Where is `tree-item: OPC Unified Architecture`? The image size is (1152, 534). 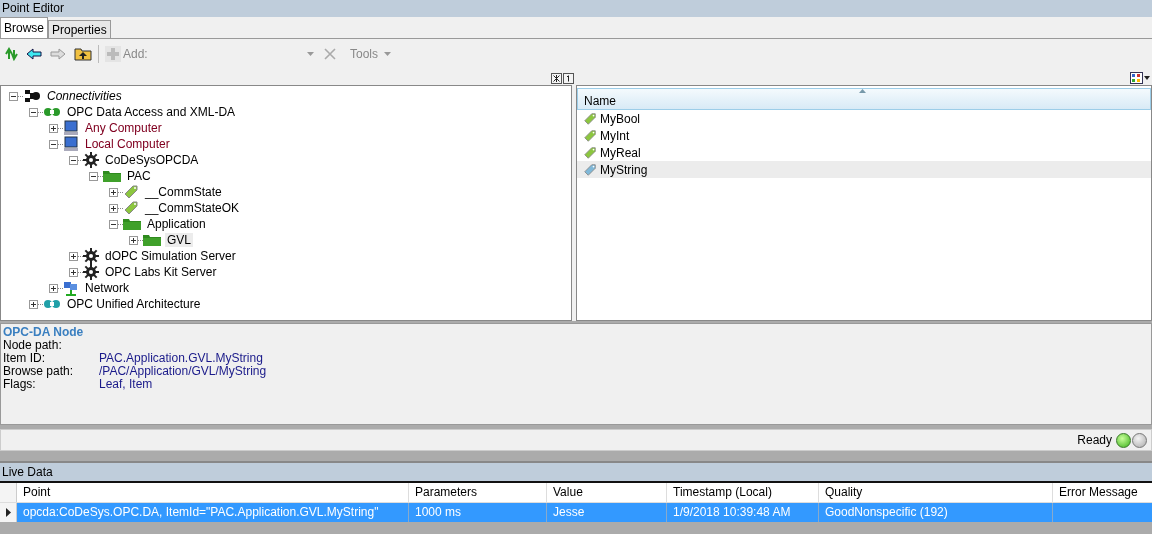
tree-item: OPC Unified Architecture is located at coordinates (134, 304).